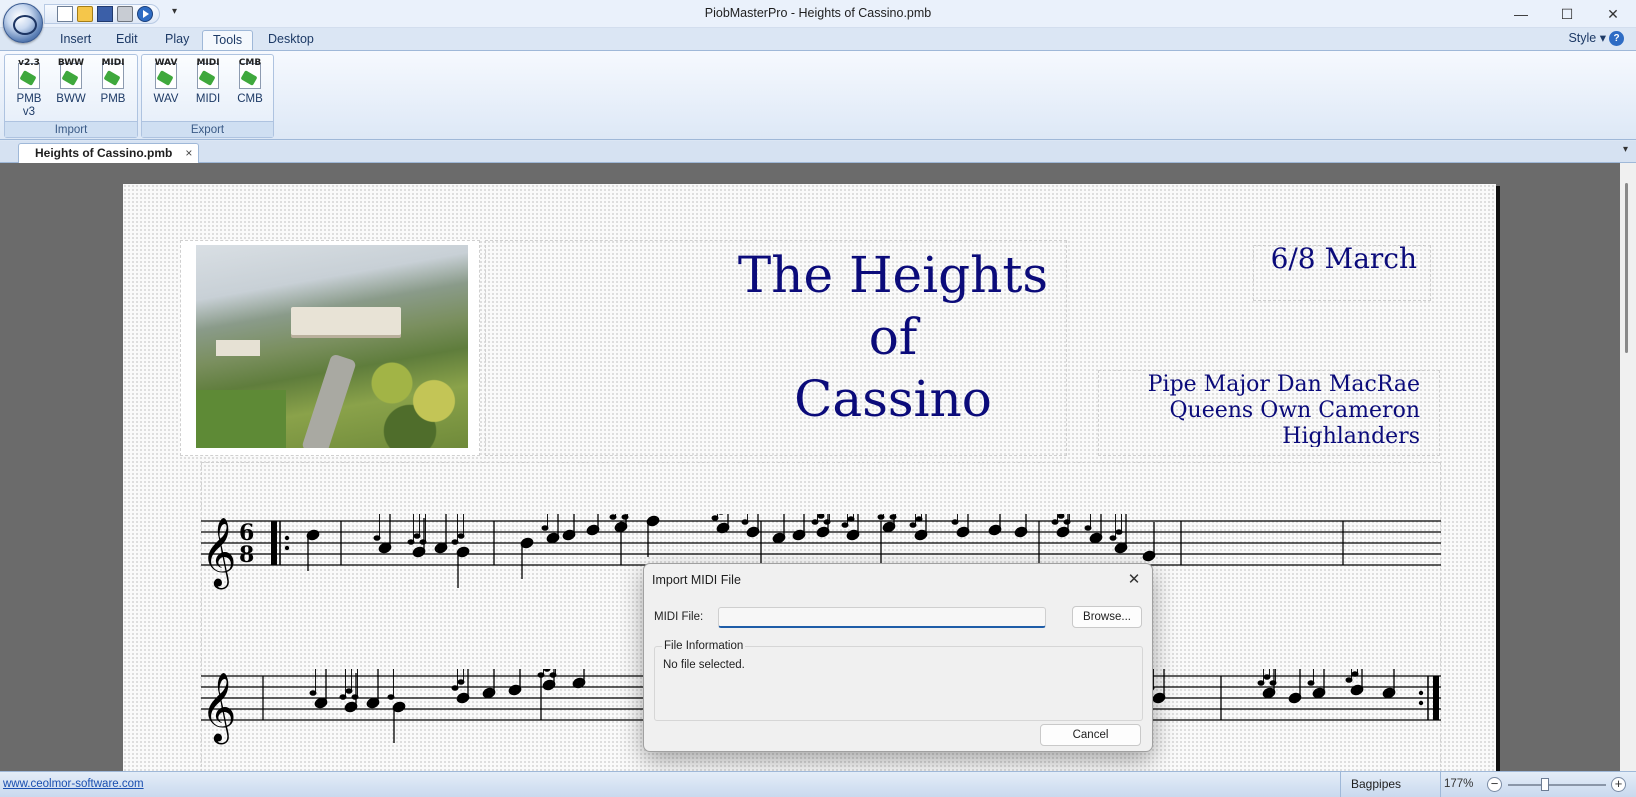 Image resolution: width=1636 pixels, height=797 pixels. I want to click on file-information-text: No file selected., so click(704, 665).